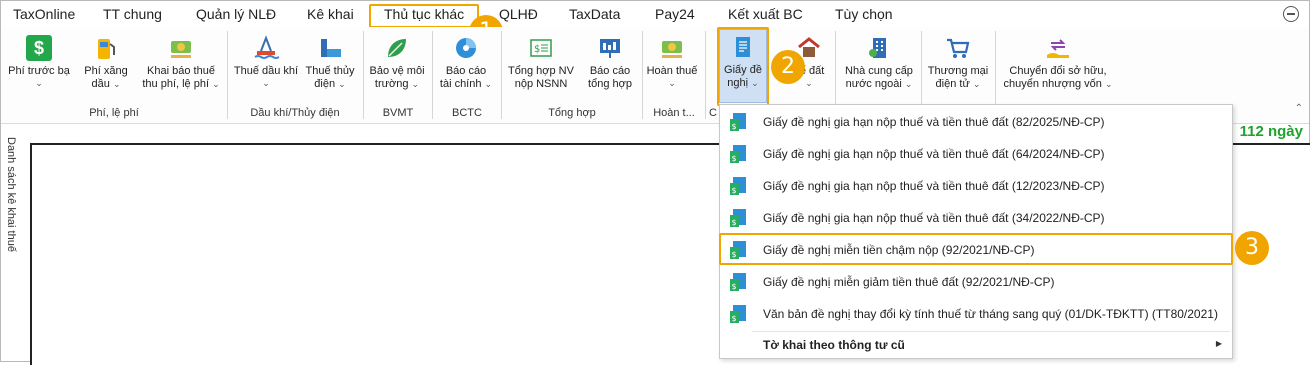 The width and height of the screenshot is (1310, 365). Describe the element at coordinates (132, 14) in the screenshot. I see `menu-tt-chung: TT chung` at that location.